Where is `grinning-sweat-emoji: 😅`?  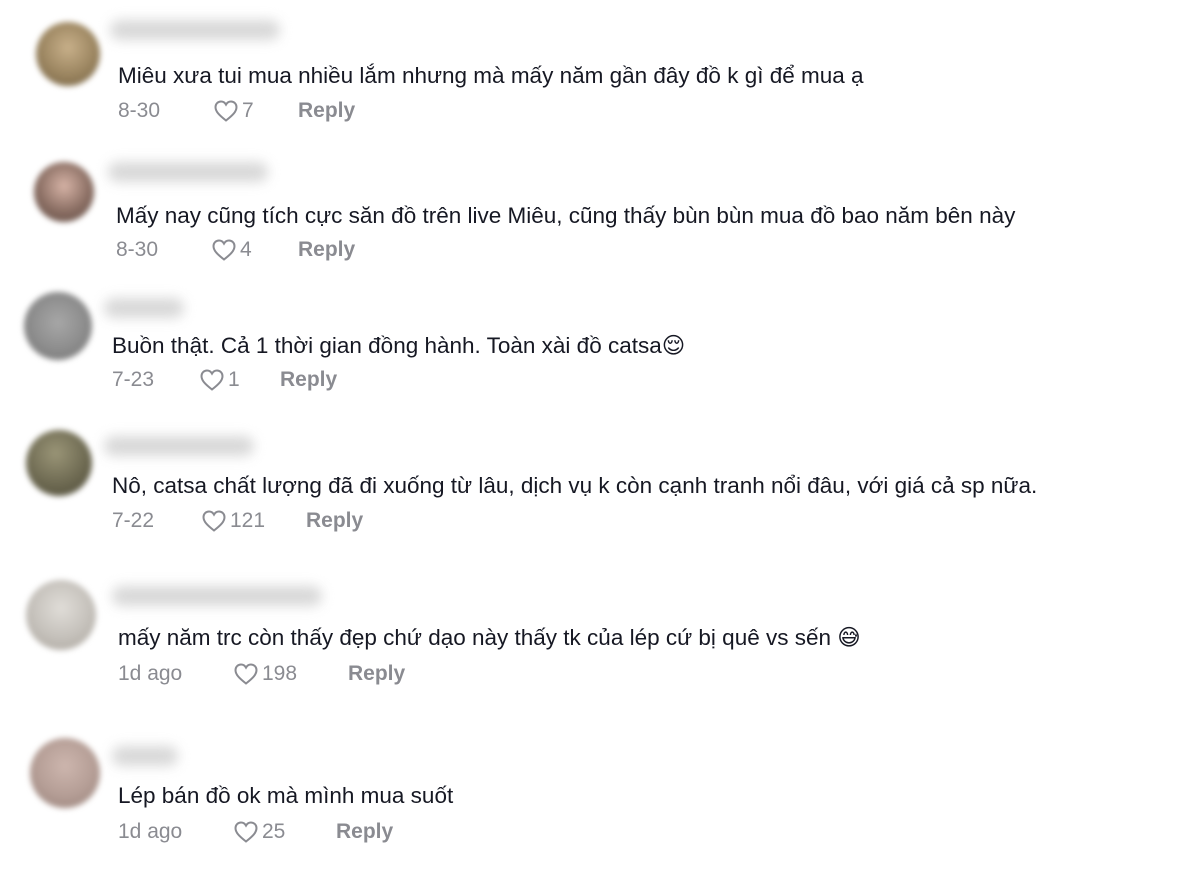 grinning-sweat-emoji: 😅 is located at coordinates (849, 638).